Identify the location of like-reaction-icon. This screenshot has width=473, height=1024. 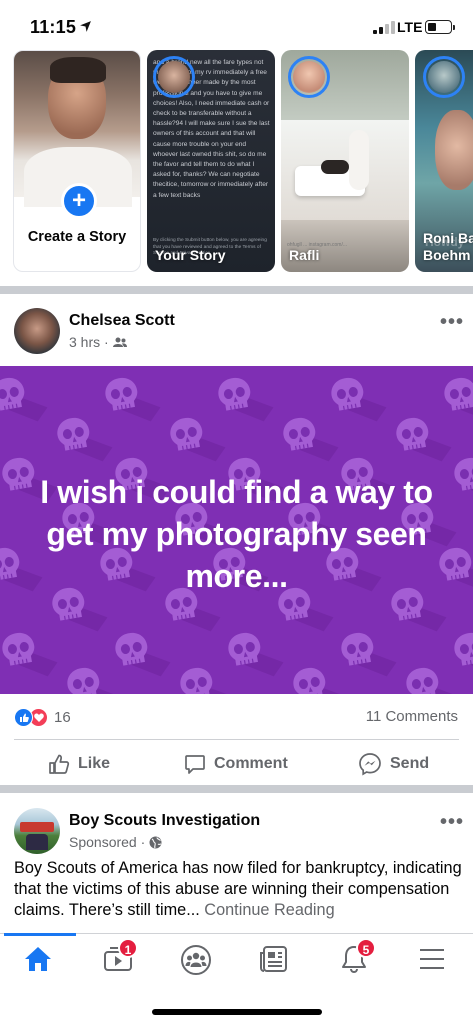
(23, 717).